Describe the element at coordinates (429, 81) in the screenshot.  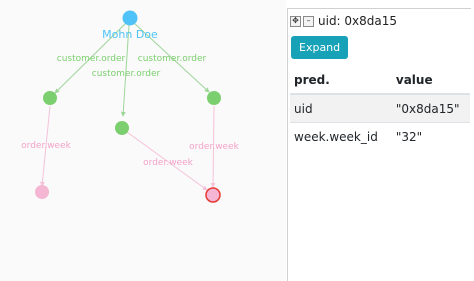
I see `column-header-value: value` at that location.